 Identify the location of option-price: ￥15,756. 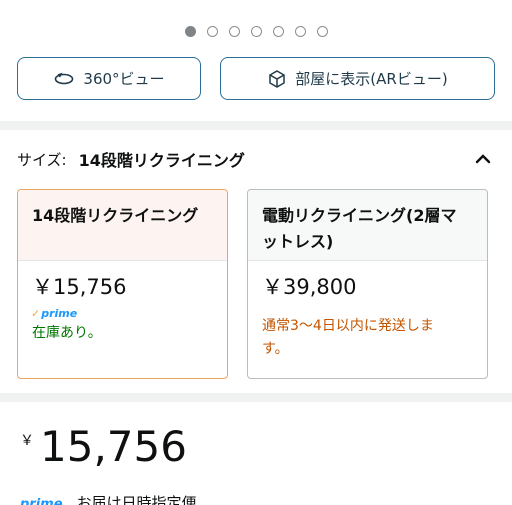
(79, 287).